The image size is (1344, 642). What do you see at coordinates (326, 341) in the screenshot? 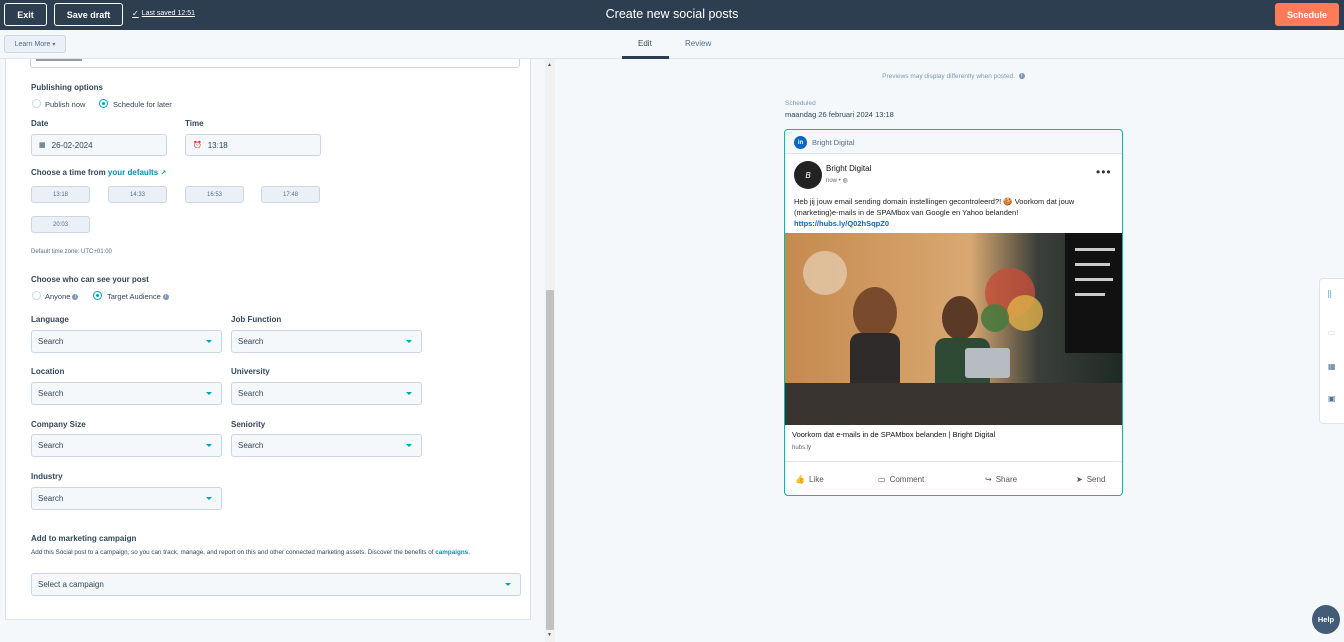
I see `job-function-select: Search` at bounding box center [326, 341].